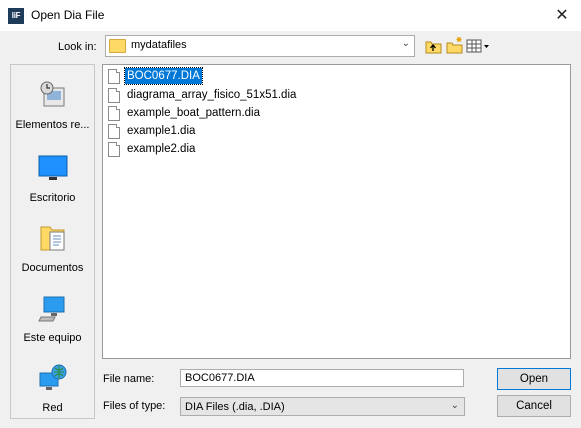  I want to click on new-folder-icon, so click(455, 45).